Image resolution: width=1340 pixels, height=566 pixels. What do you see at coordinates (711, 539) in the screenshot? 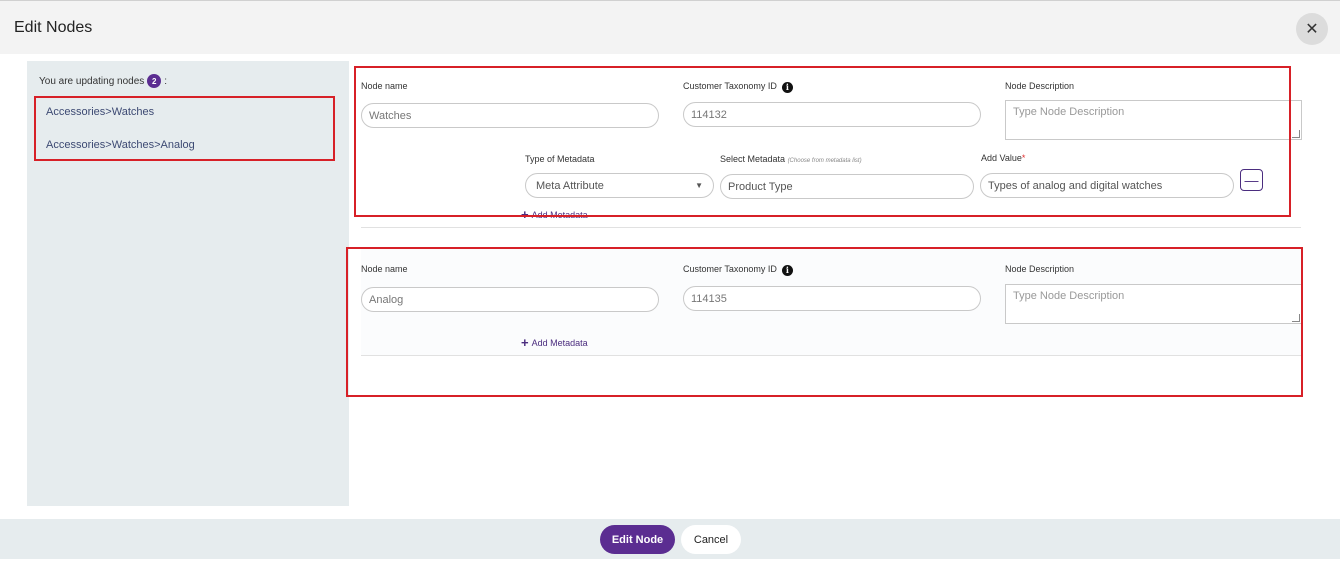
I see `cancel-button: Cancel` at bounding box center [711, 539].